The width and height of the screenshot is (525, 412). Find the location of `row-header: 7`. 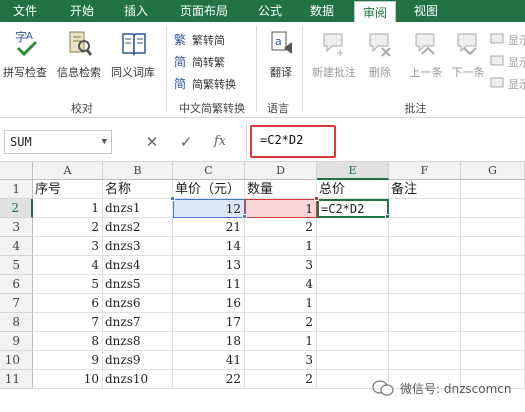

row-header: 7 is located at coordinates (16, 303).